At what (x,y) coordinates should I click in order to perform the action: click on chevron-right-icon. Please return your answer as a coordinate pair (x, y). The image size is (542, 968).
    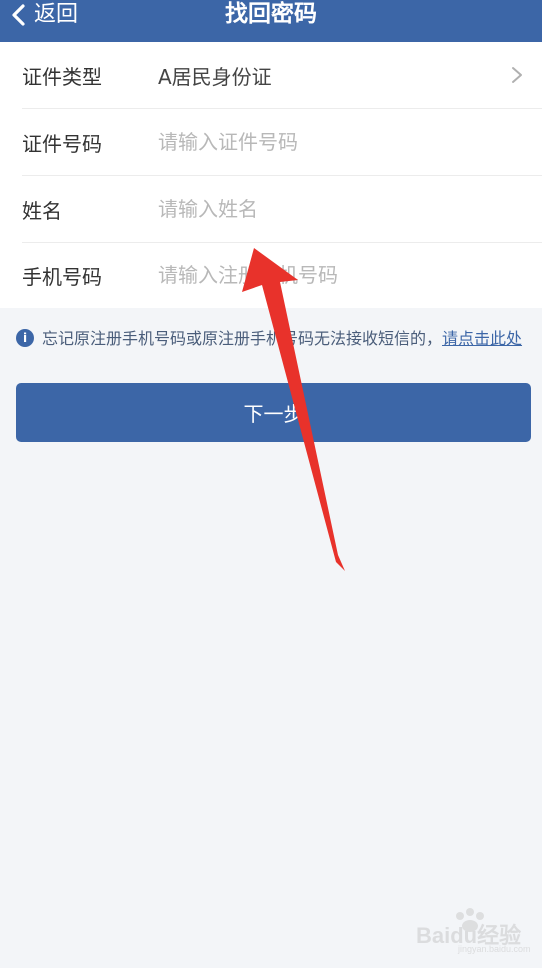
    Looking at the image, I should click on (517, 75).